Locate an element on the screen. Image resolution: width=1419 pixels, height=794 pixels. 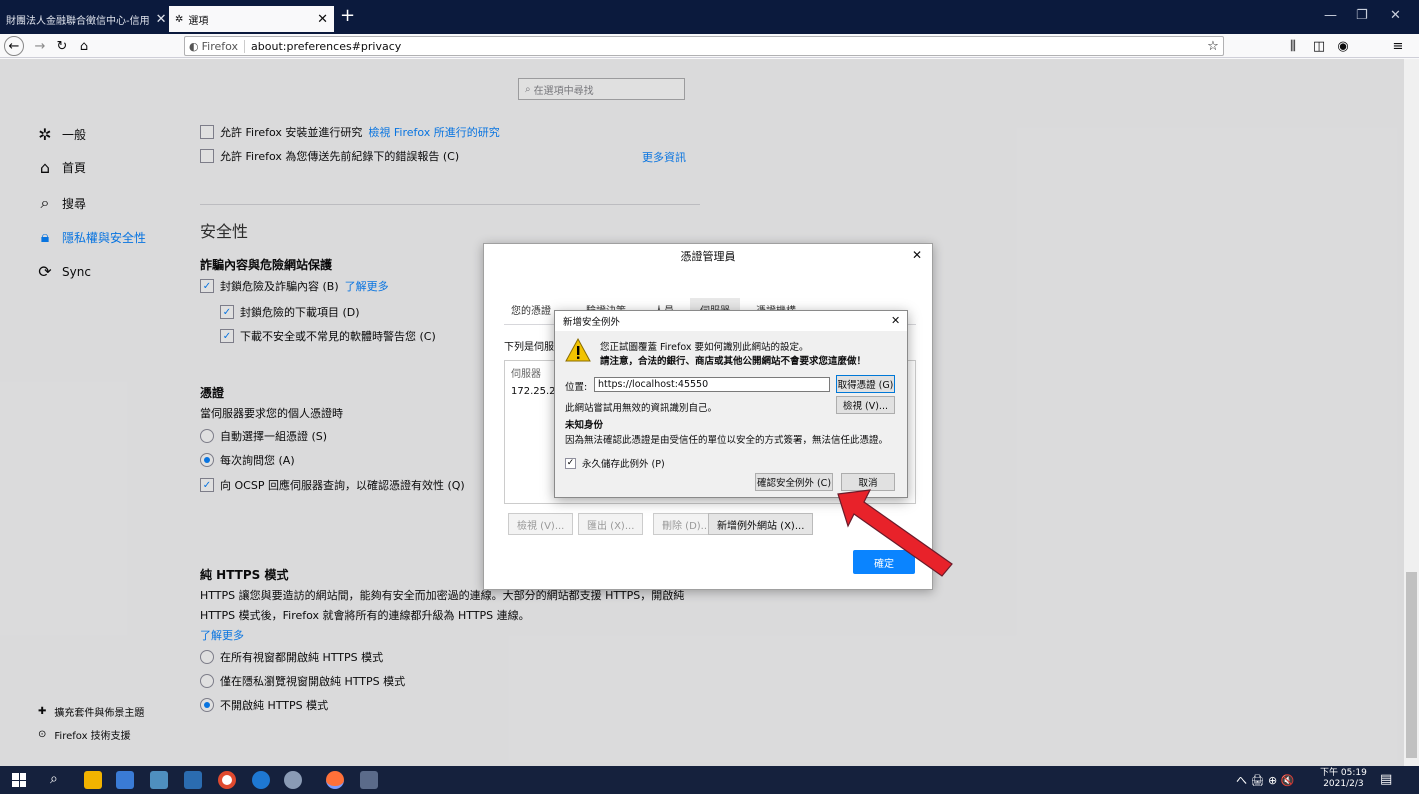
taskbar-search-icon: ⌕ is located at coordinates (54, 779).